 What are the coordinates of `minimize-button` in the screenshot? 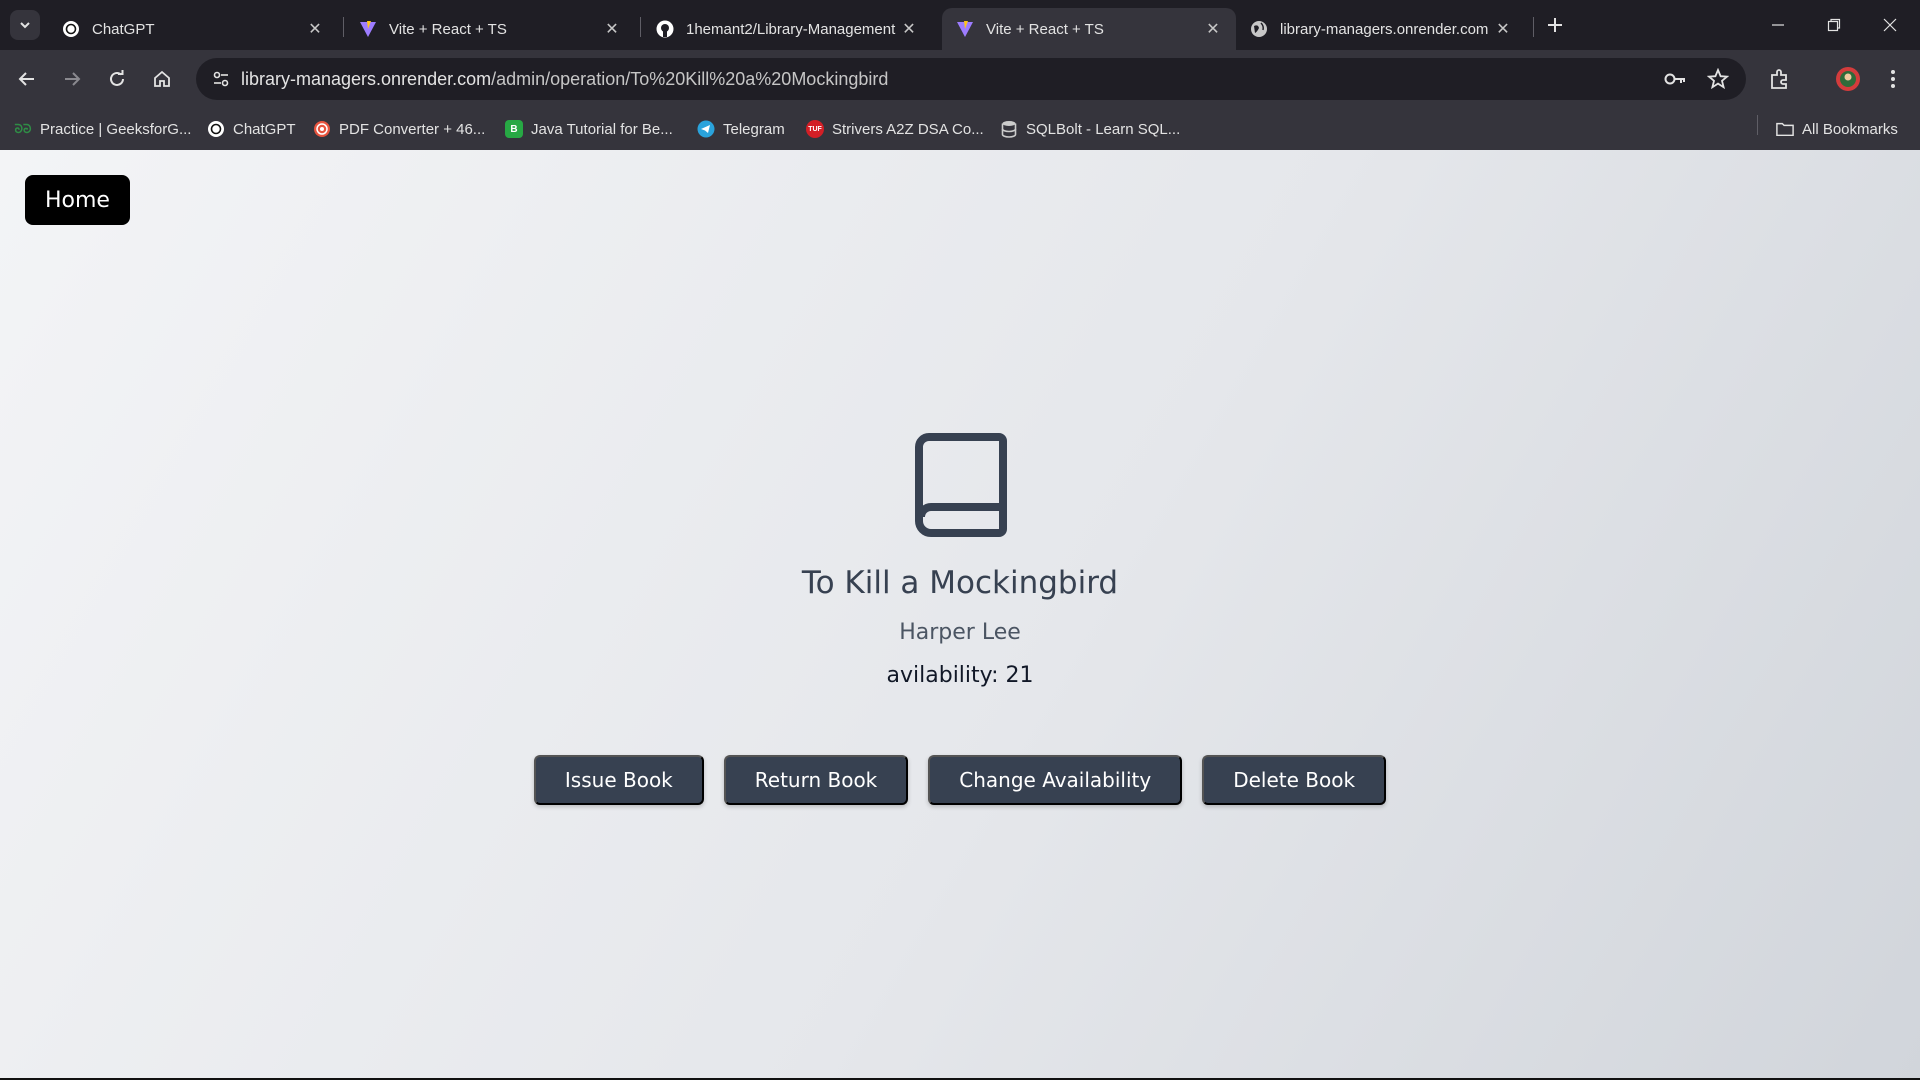 It's located at (1778, 25).